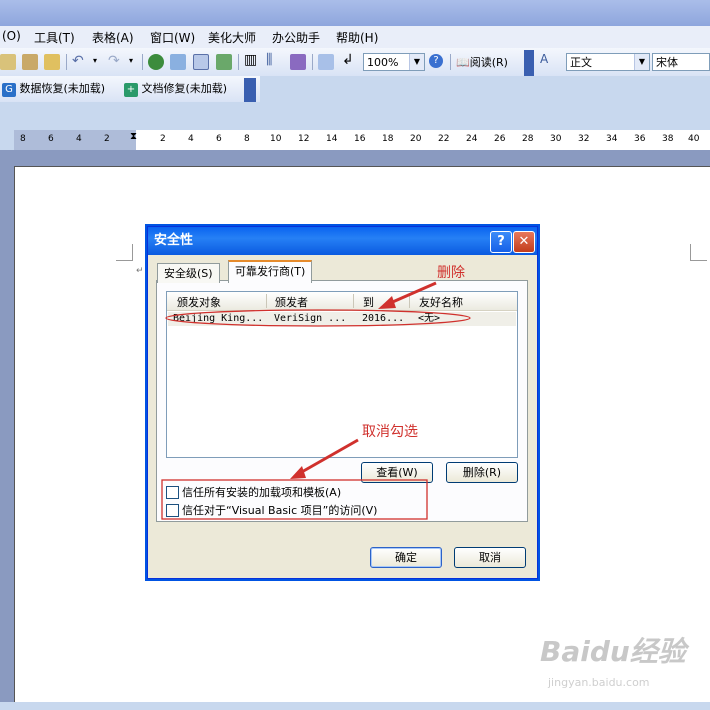 The height and width of the screenshot is (710, 710). I want to click on delete-annotation: 删除, so click(451, 273).